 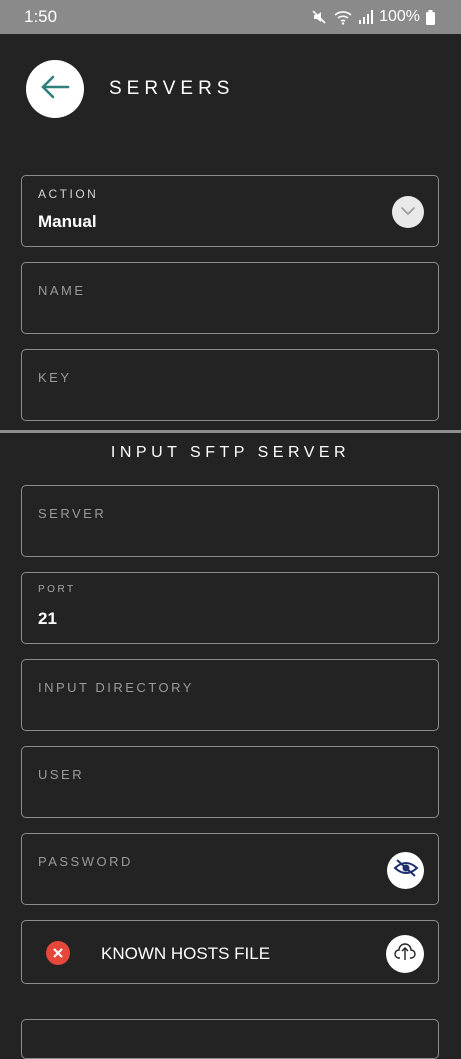 I want to click on action-select: ACTION Manual, so click(x=230, y=211).